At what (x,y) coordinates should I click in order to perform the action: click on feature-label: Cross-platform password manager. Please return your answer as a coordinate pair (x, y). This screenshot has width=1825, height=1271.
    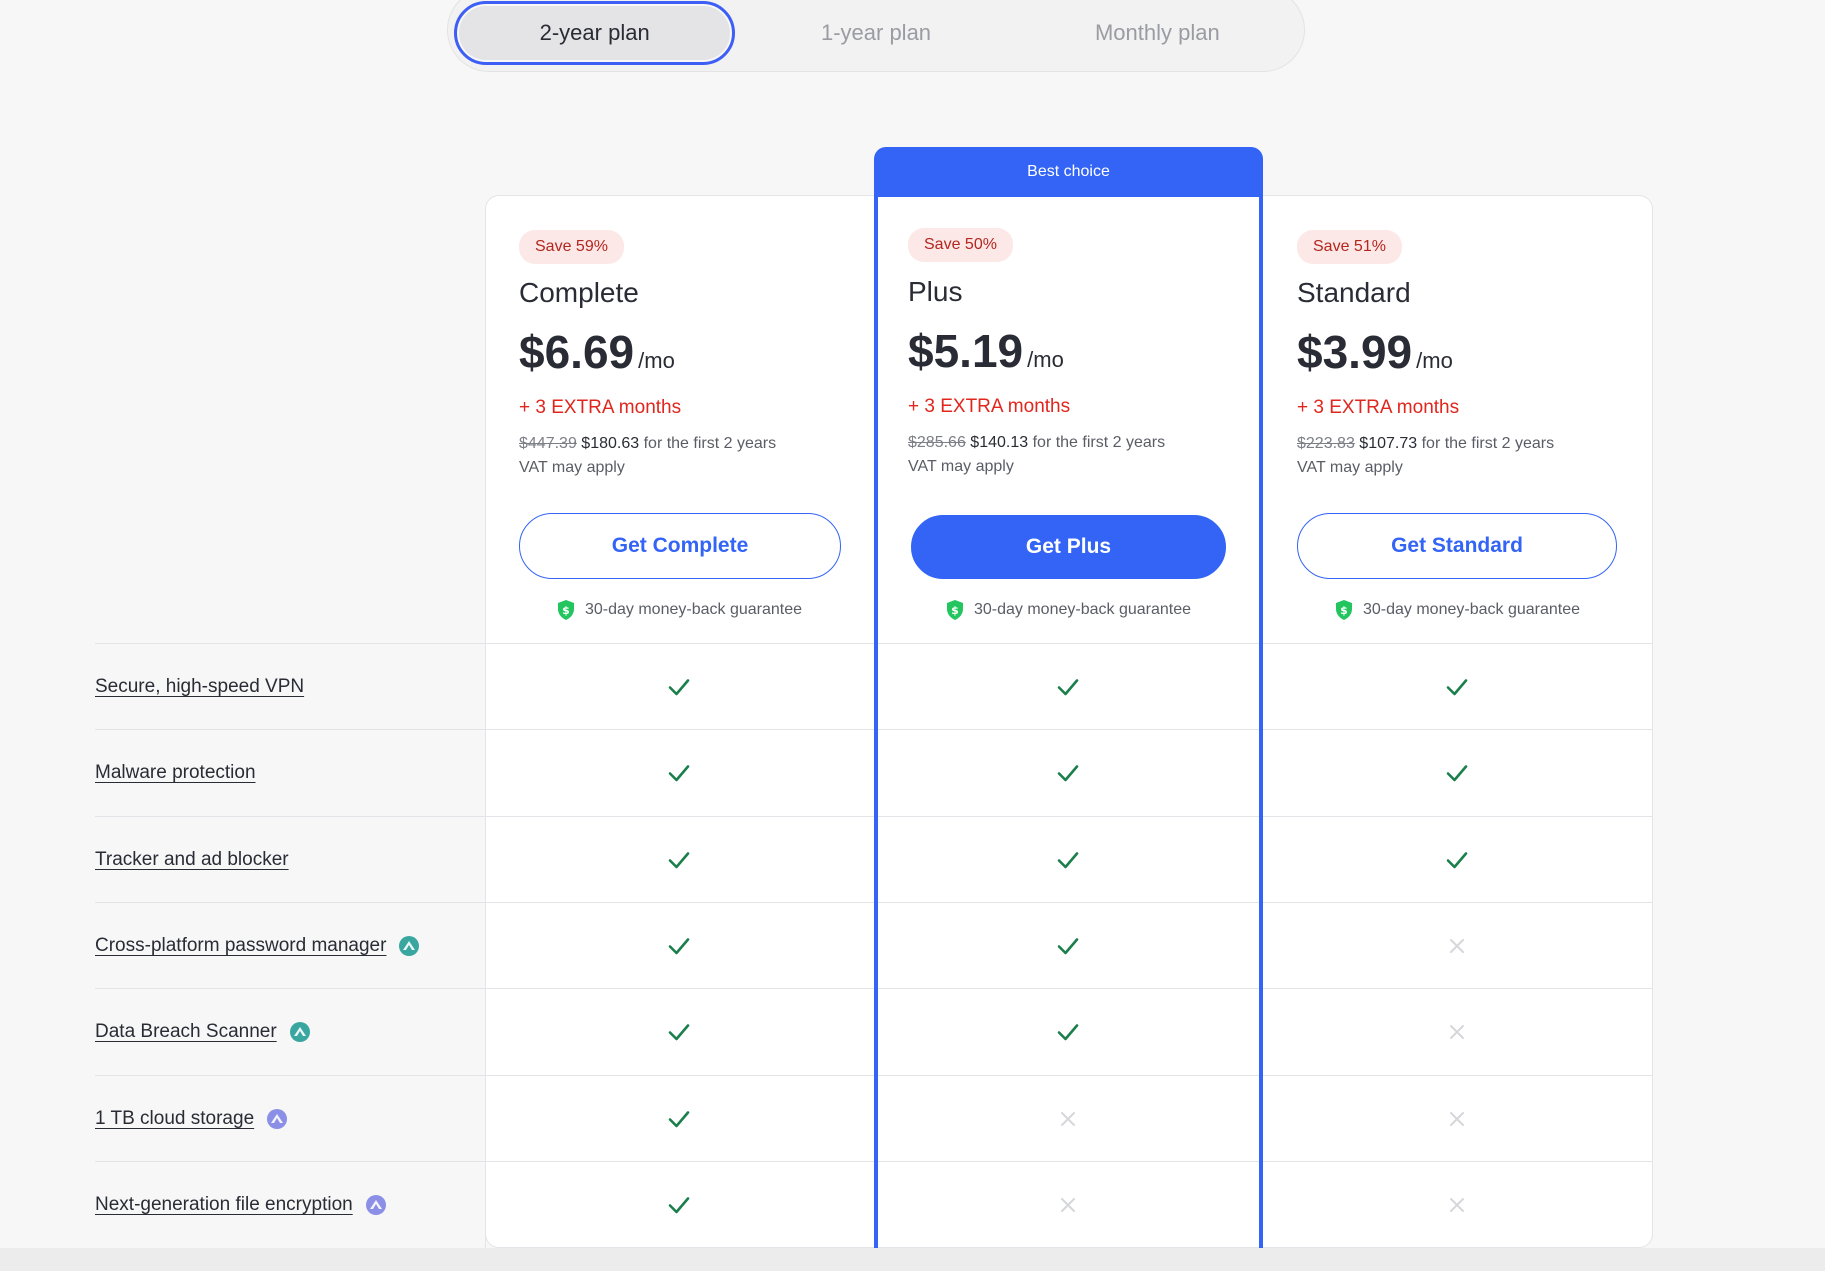
    Looking at the image, I should click on (257, 946).